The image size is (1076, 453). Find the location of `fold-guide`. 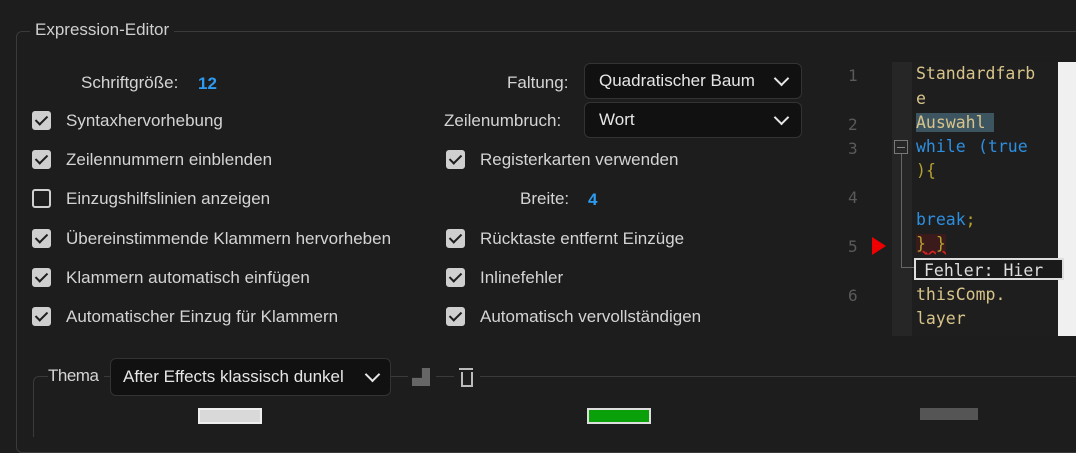

fold-guide is located at coordinates (907, 211).